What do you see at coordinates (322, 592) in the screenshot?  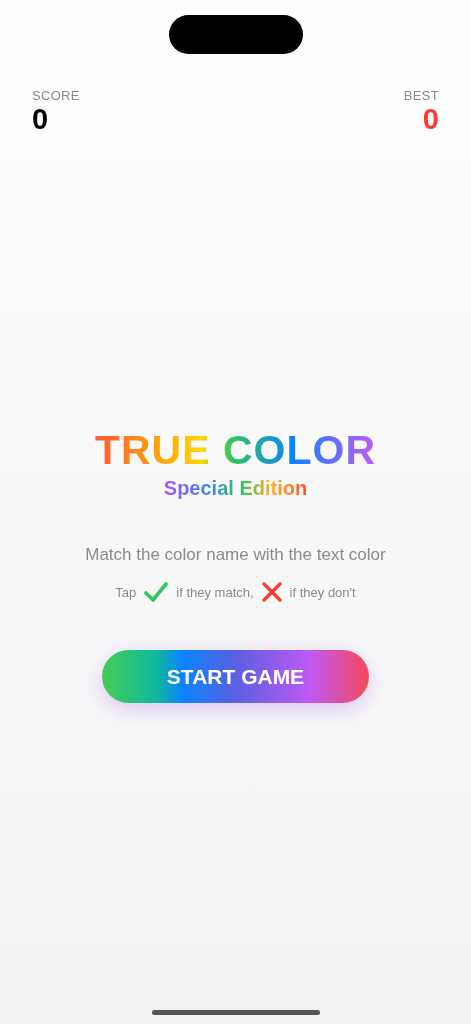 I see `hint-text: if they don't` at bounding box center [322, 592].